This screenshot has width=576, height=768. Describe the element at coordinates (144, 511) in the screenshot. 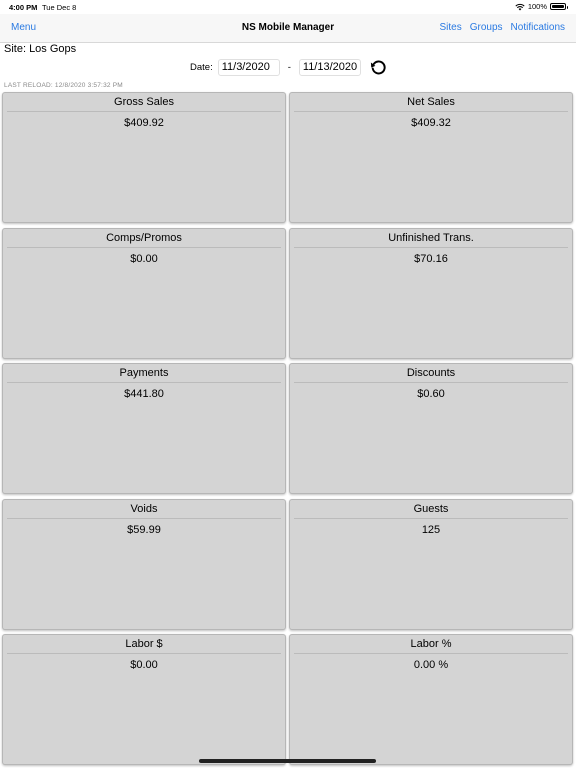

I see `metric-title: Voids` at that location.